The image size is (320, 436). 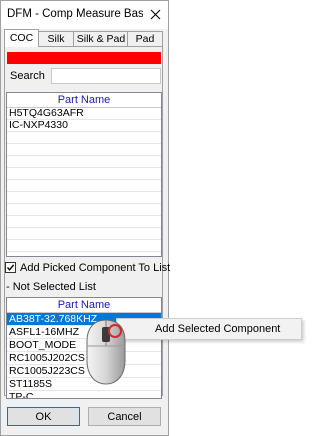 What do you see at coordinates (217, 329) in the screenshot?
I see `add-selected-component-menu-item: Add Selected Component` at bounding box center [217, 329].